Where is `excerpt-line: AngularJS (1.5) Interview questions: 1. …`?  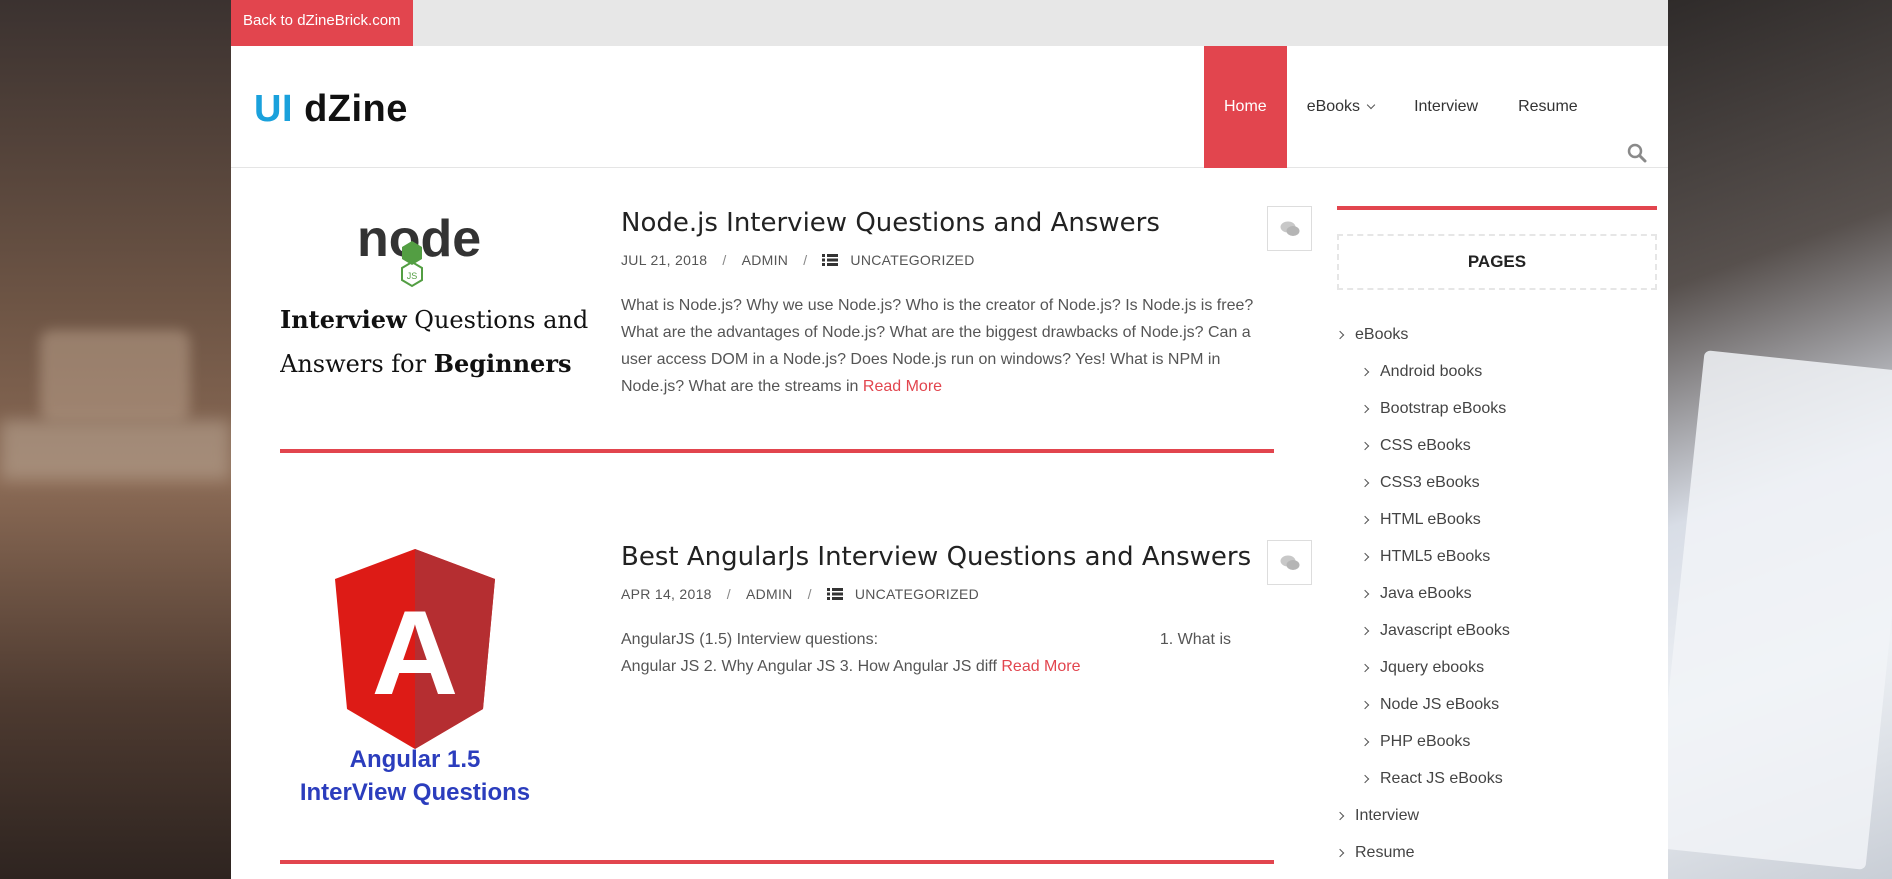 excerpt-line: AngularJS (1.5) Interview questions: 1. … is located at coordinates (926, 639).